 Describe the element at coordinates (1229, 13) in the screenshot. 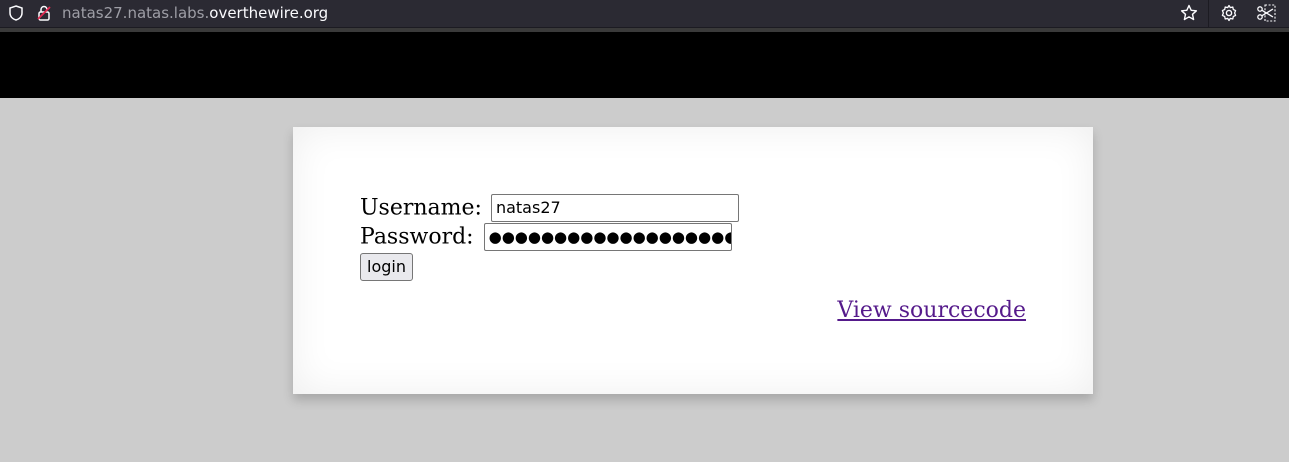

I see `gear-icon` at that location.